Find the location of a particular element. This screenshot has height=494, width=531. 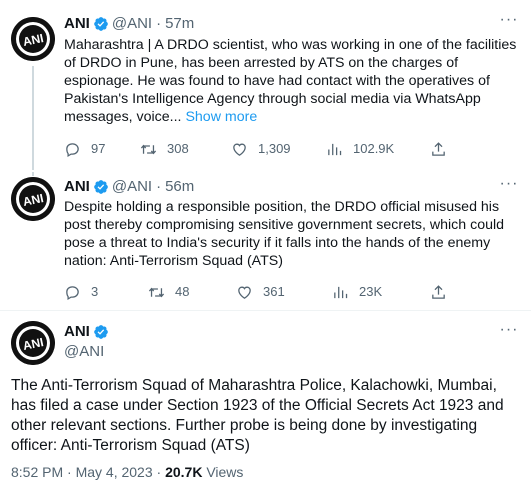

retweet-count: 308 is located at coordinates (178, 148).